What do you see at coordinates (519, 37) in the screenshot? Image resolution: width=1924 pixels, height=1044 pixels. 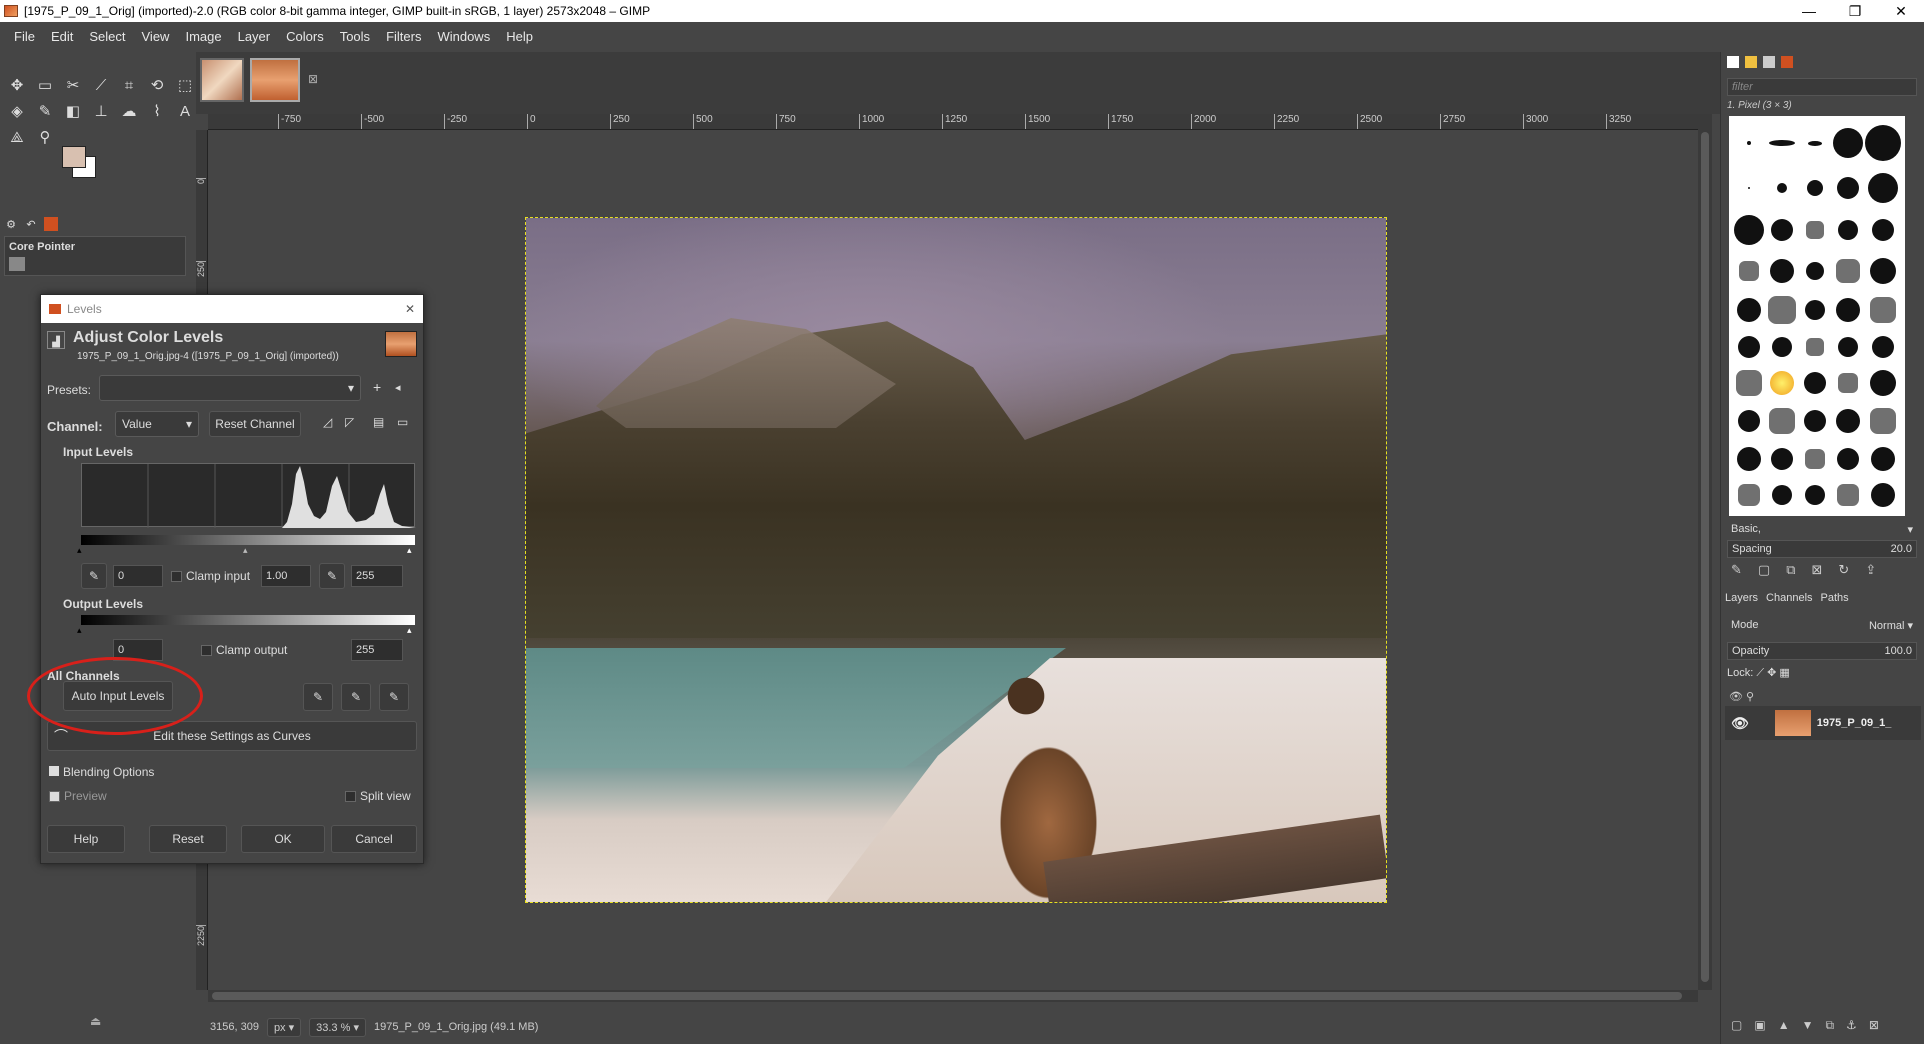 I see `menu-help: Help` at bounding box center [519, 37].